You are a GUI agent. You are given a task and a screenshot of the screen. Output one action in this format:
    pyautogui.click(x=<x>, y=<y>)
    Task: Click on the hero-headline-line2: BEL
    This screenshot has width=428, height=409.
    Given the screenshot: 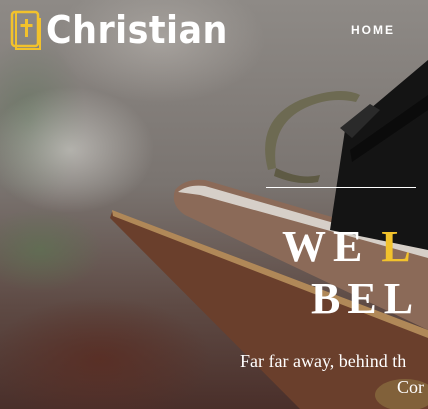 What is the action you would take?
    pyautogui.click(x=366, y=298)
    